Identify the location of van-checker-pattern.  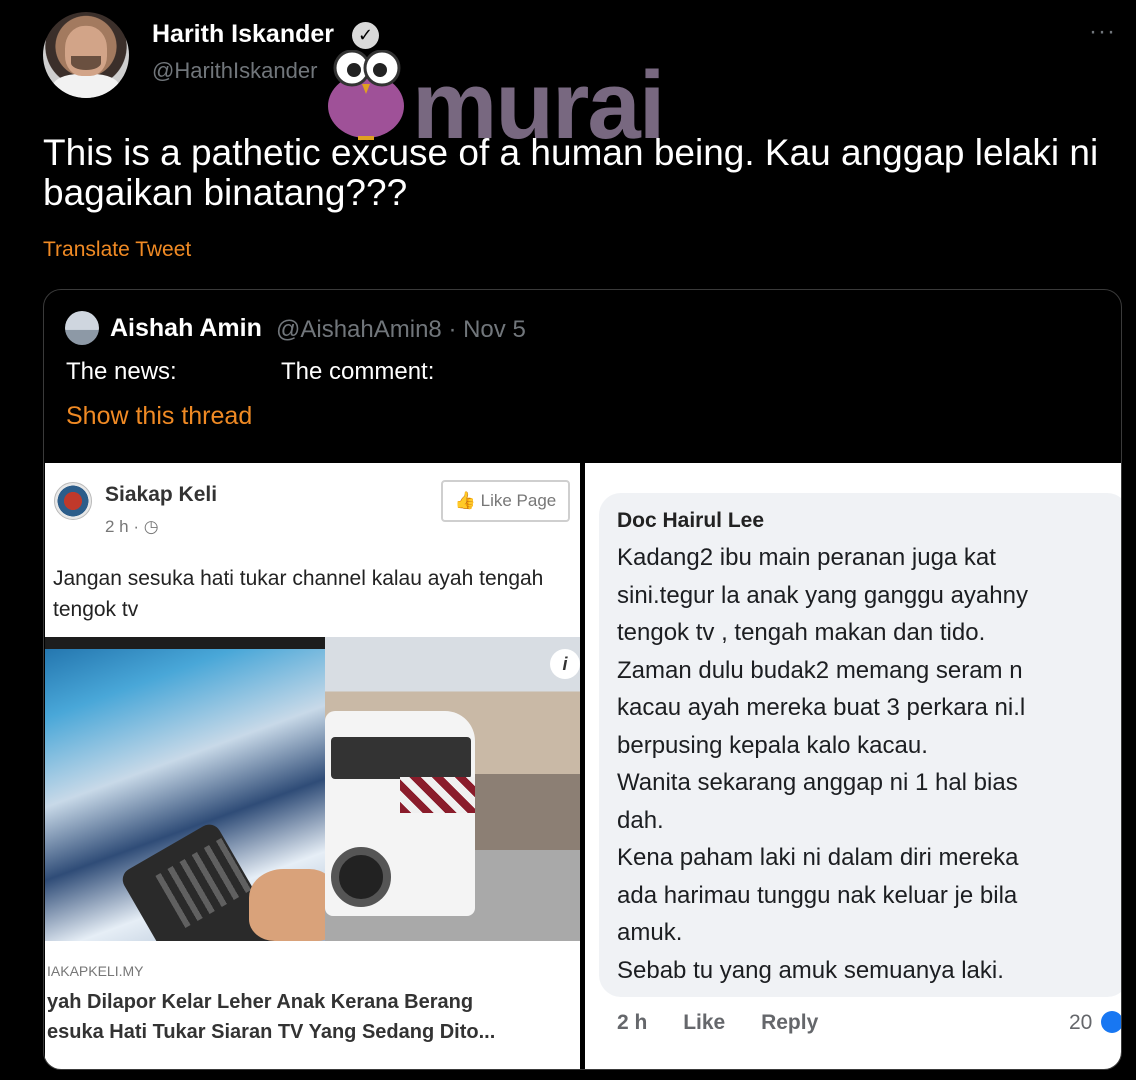
(437, 795).